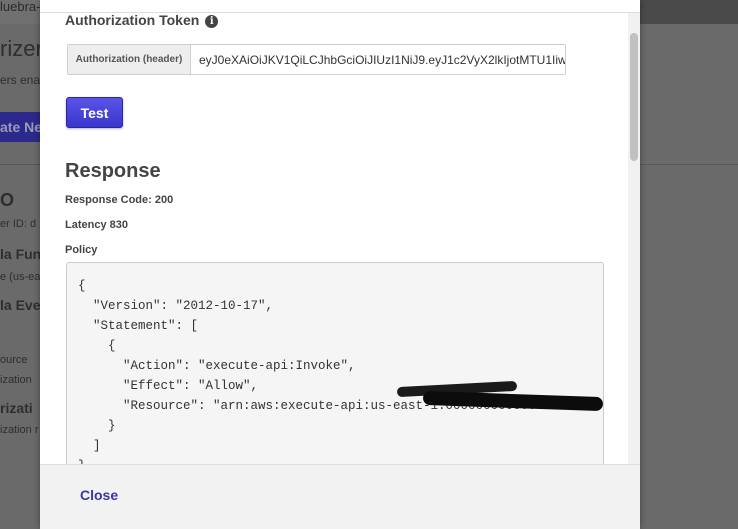 The width and height of the screenshot is (738, 529). I want to click on background-source: ource, so click(14, 360).